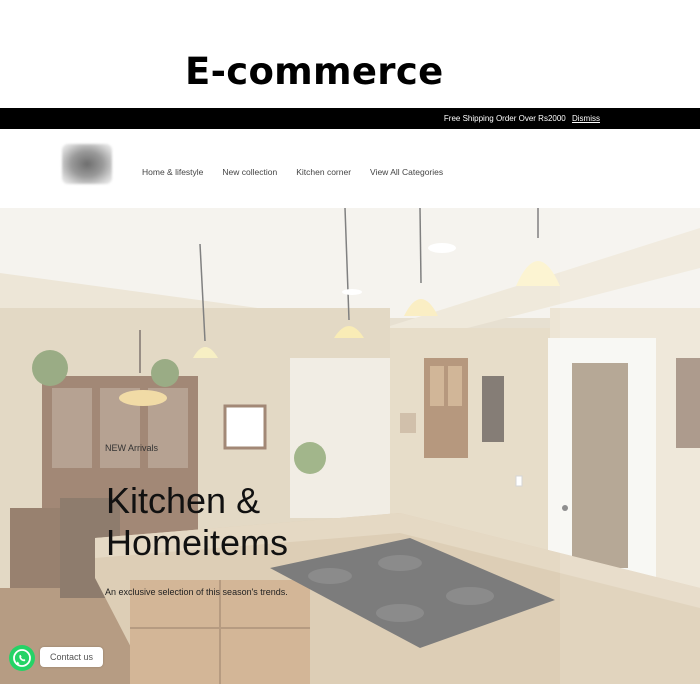 This screenshot has height=684, width=700. What do you see at coordinates (249, 172) in the screenshot?
I see `nav-item-new-collection: New collection` at bounding box center [249, 172].